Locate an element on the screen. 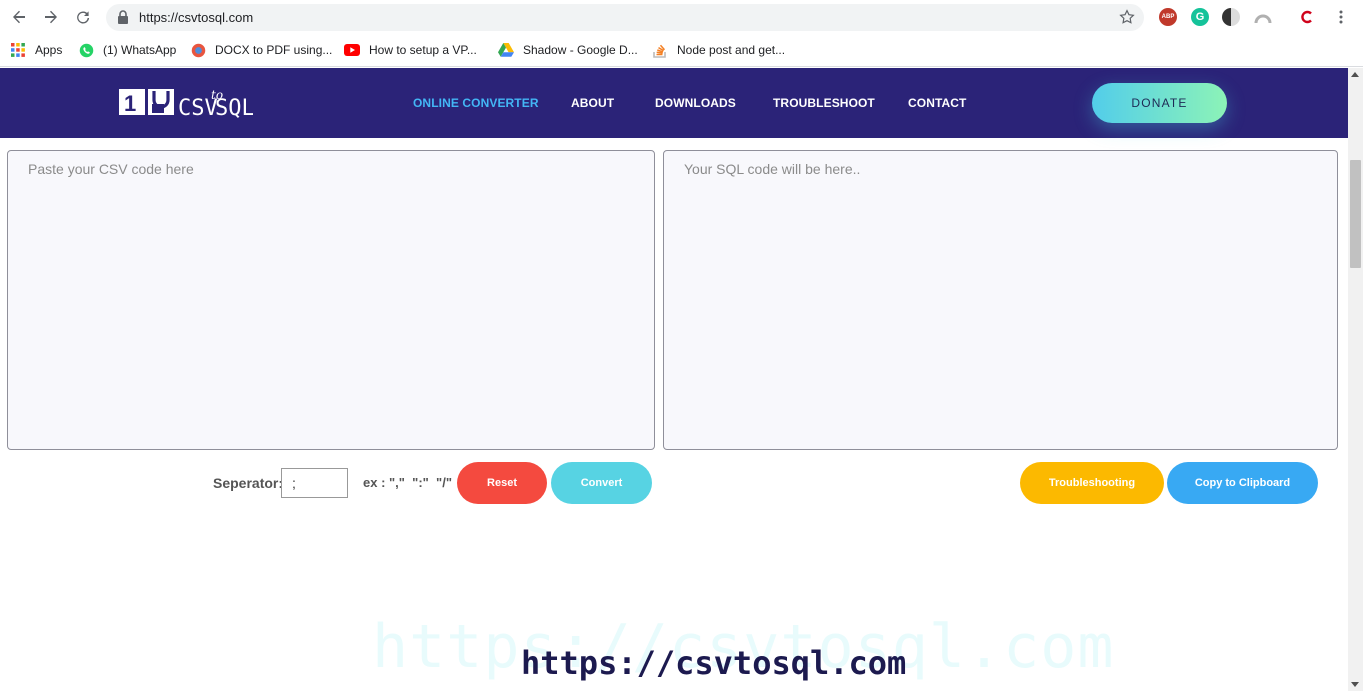 This screenshot has height=691, width=1363. page-scrollbar is located at coordinates (1355, 379).